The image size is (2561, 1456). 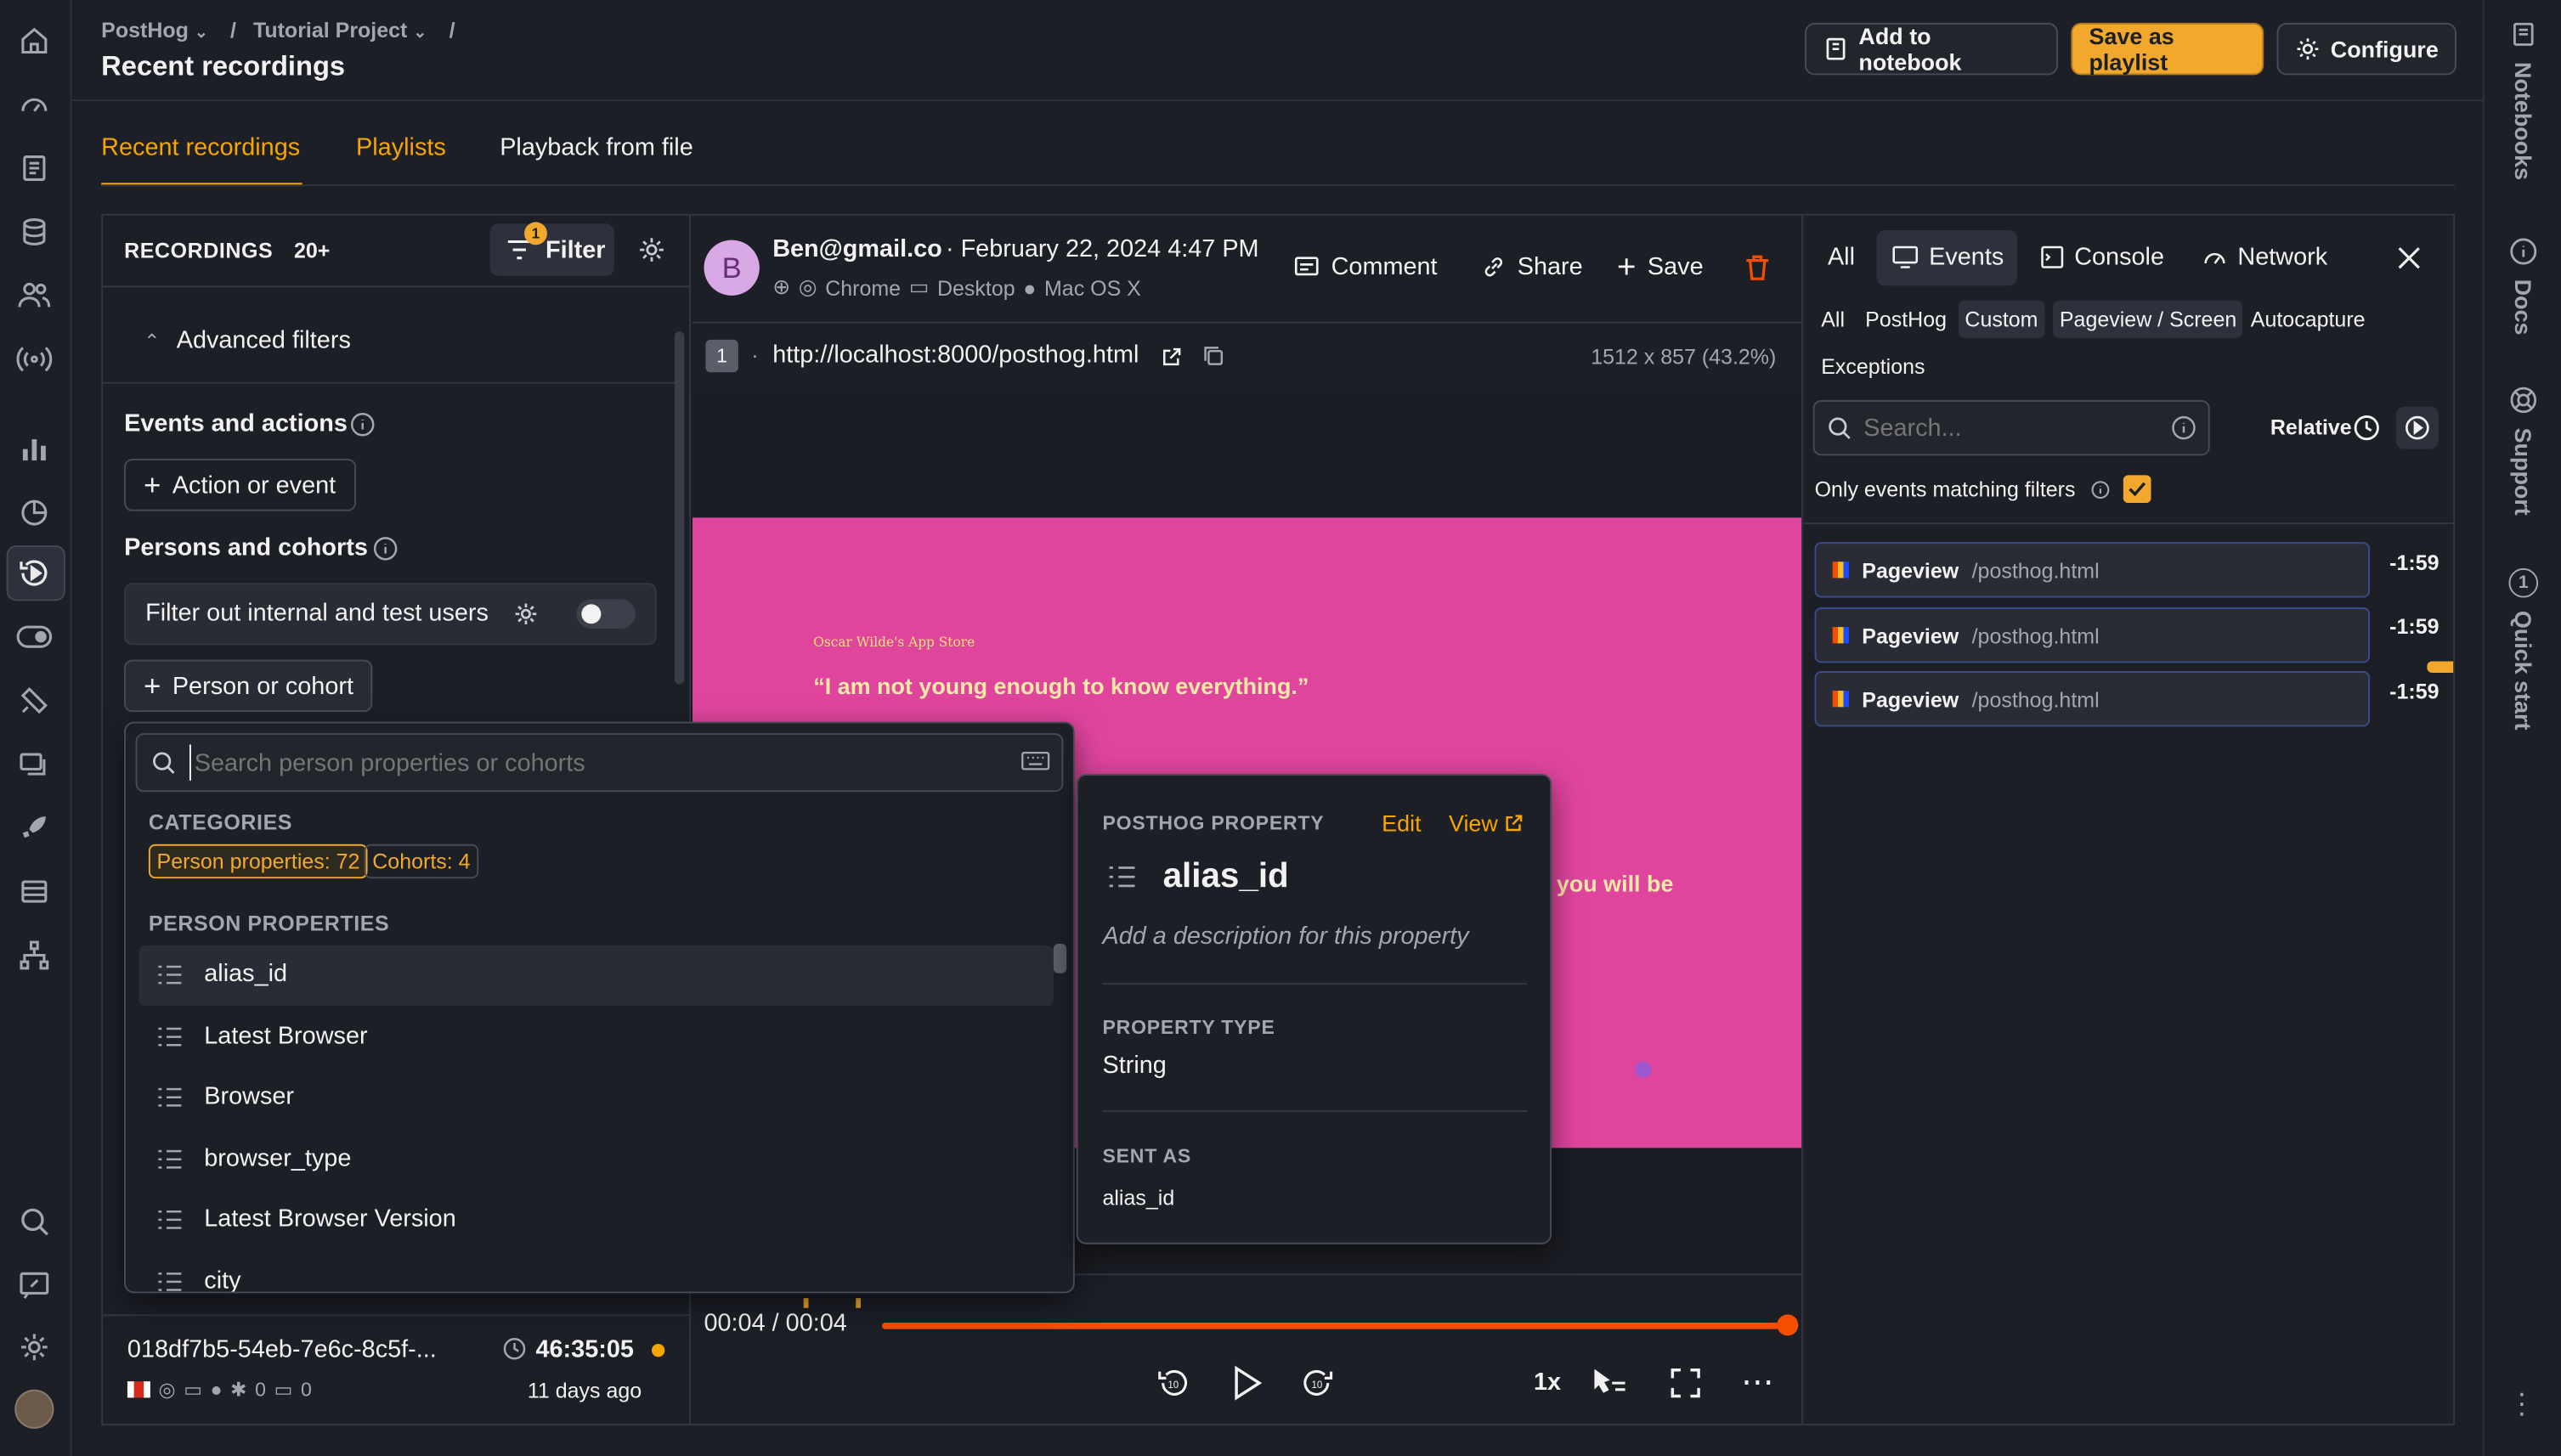 What do you see at coordinates (1172, 1383) in the screenshot?
I see `rewind-10-icon: 10` at bounding box center [1172, 1383].